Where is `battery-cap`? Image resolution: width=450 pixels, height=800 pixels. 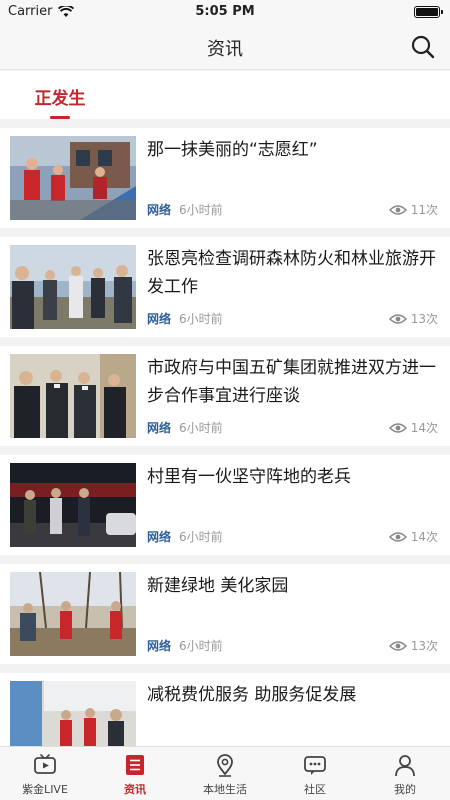
battery-cap is located at coordinates (442, 12).